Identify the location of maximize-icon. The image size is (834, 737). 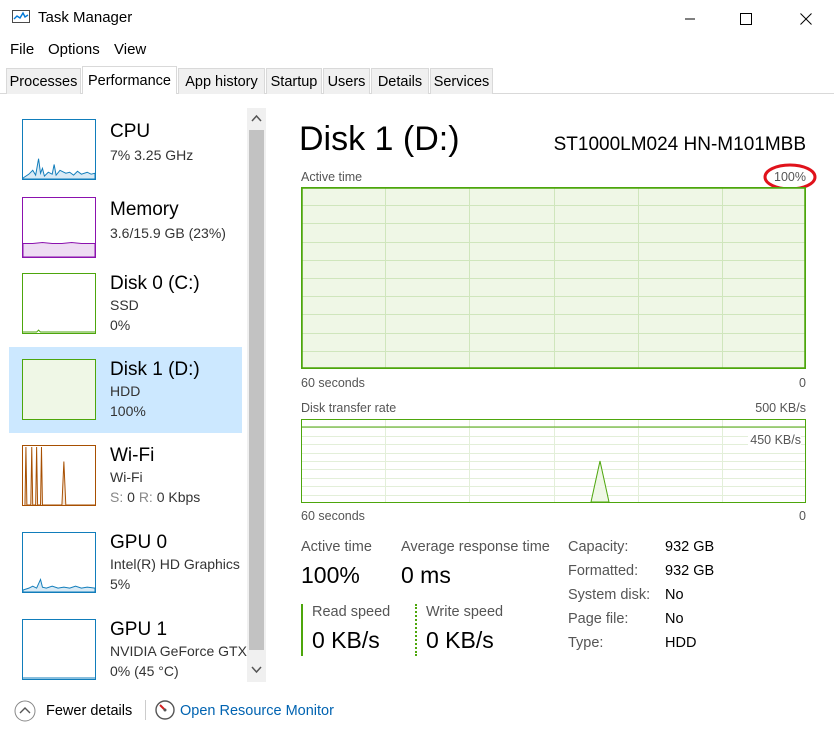
(746, 19).